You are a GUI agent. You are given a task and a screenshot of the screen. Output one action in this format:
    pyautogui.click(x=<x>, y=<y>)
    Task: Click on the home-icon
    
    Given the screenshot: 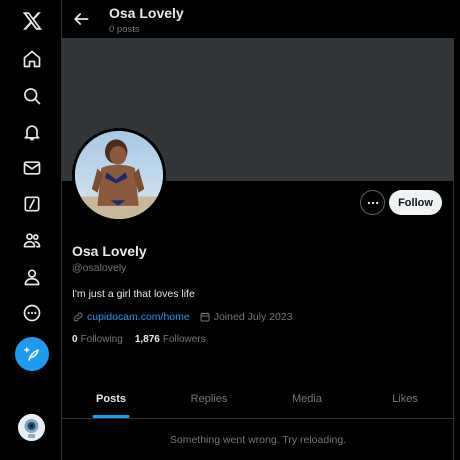 What is the action you would take?
    pyautogui.click(x=32, y=59)
    